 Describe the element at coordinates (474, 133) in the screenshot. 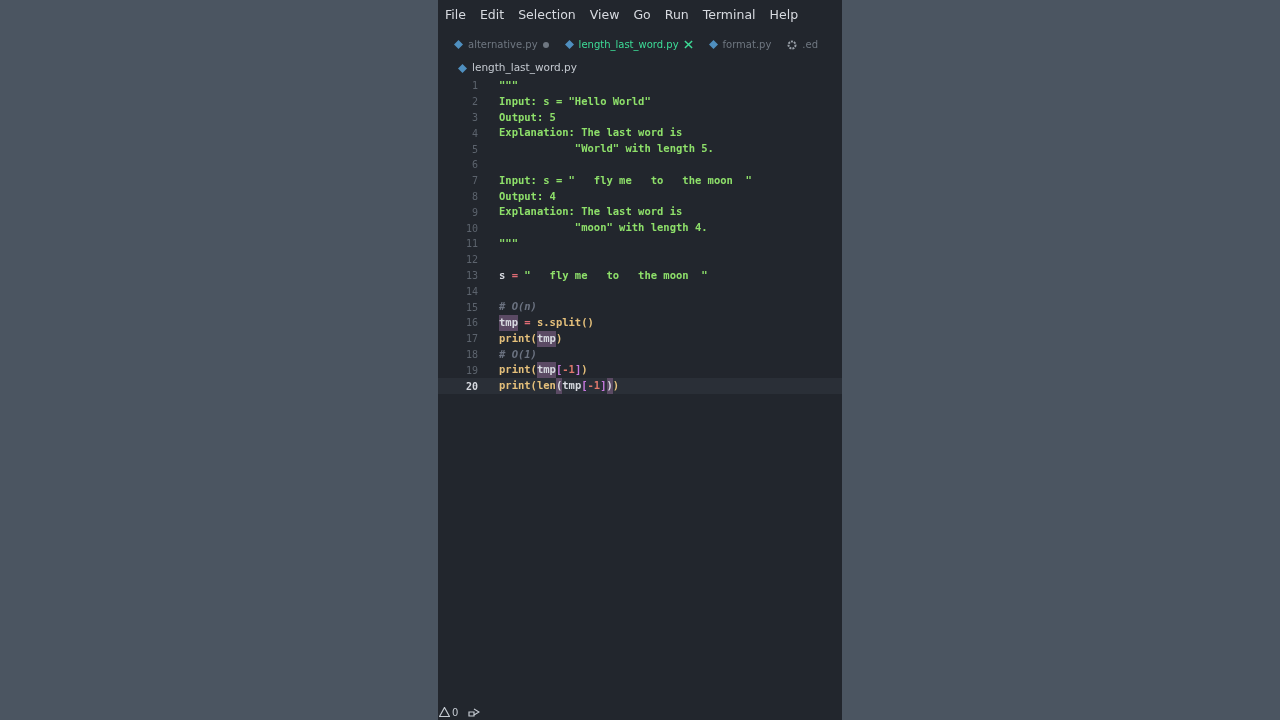

I see `line-number: 4` at that location.